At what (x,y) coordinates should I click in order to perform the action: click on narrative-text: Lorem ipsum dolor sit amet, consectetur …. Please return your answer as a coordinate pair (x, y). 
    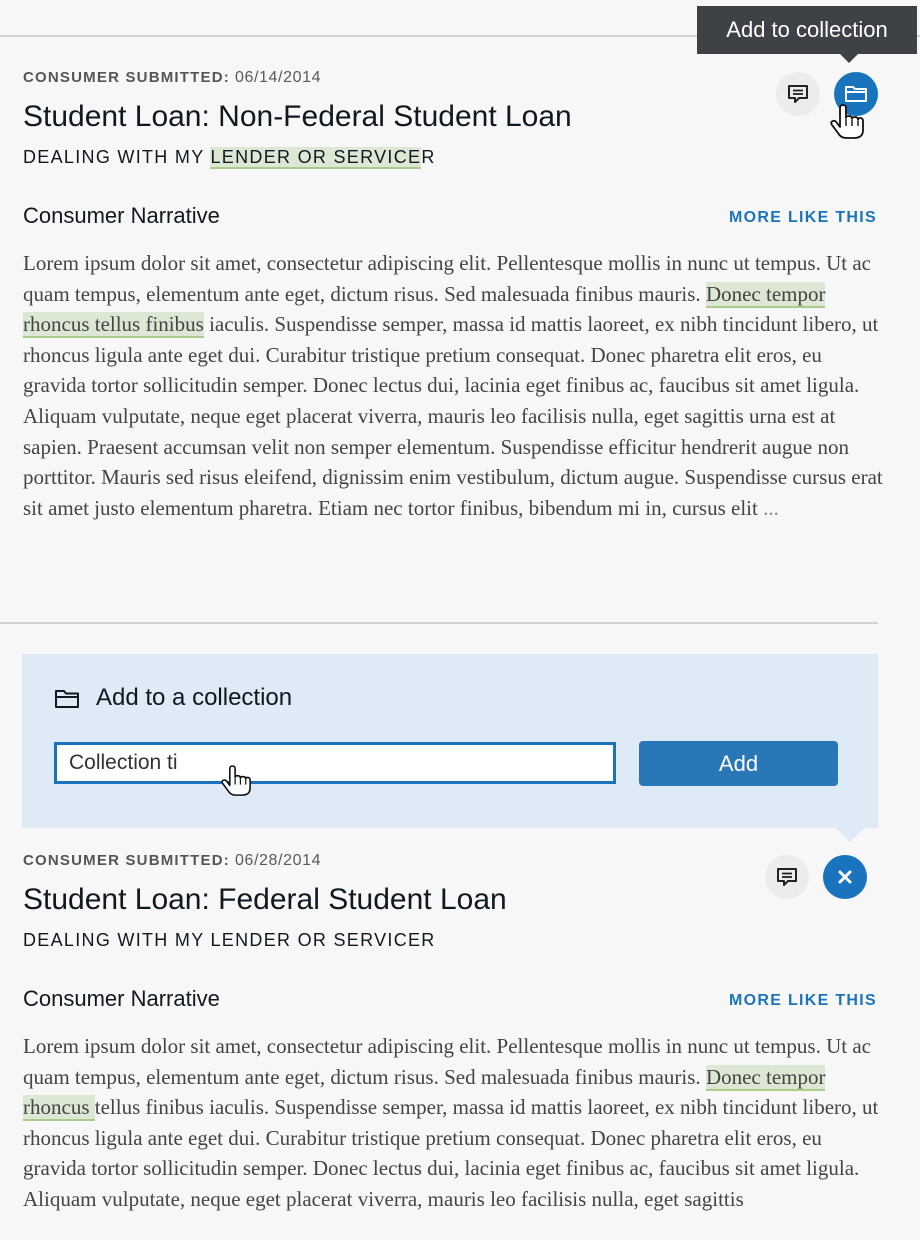
    Looking at the image, I should click on (453, 1123).